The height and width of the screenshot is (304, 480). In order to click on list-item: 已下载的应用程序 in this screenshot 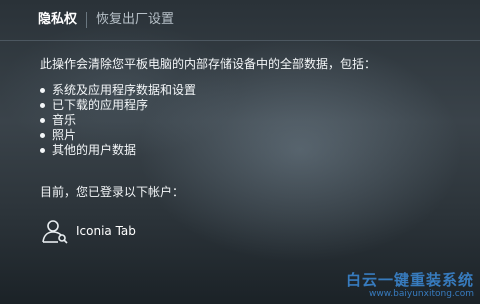, I will do `click(250, 105)`.